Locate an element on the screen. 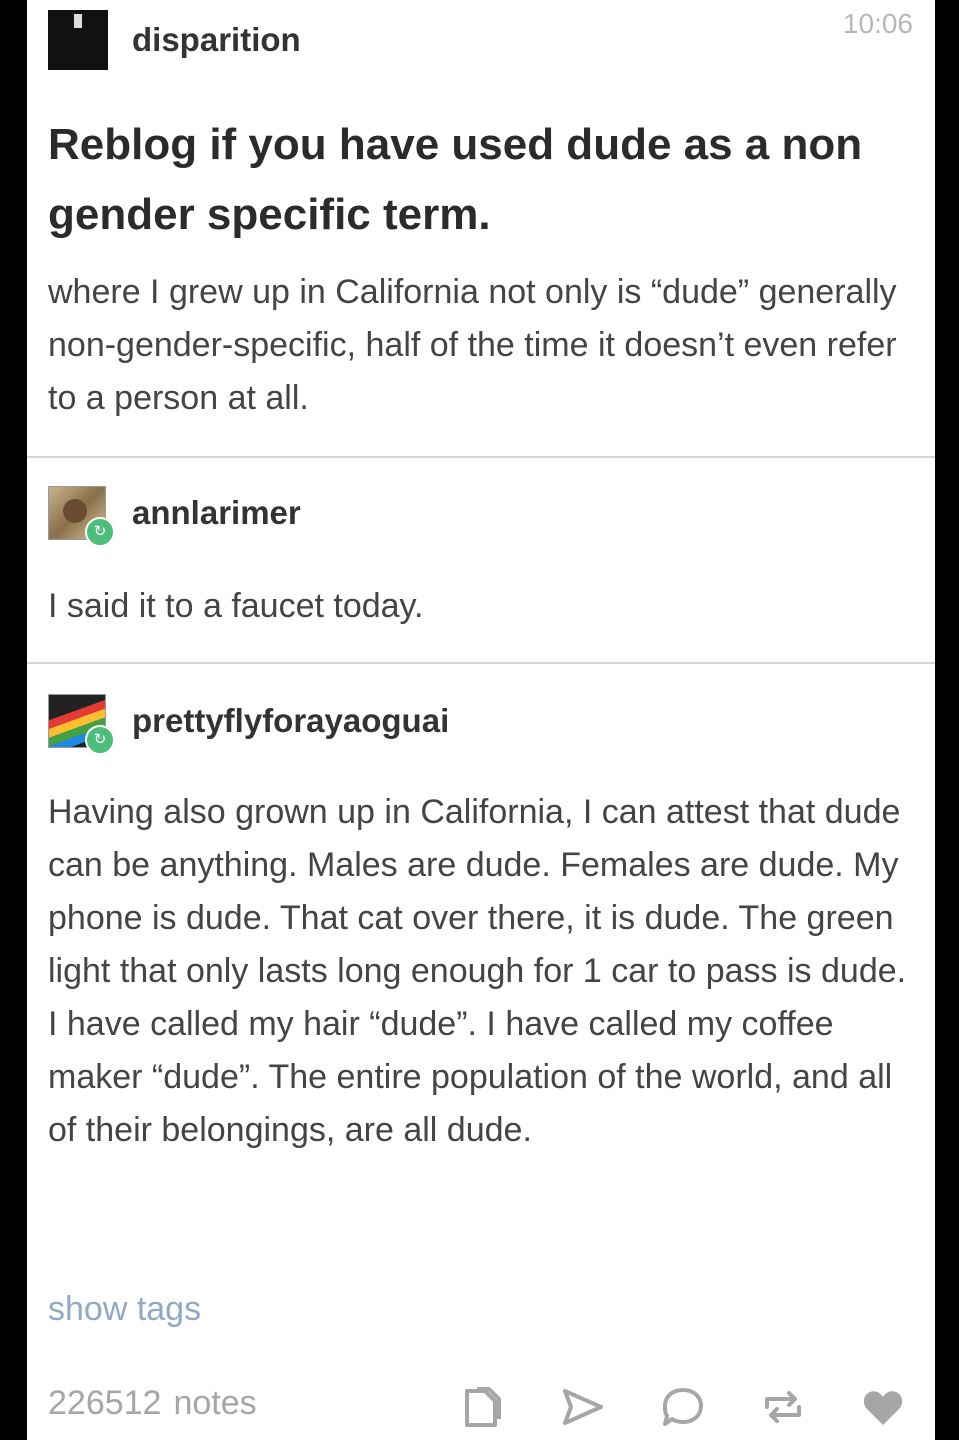  op-header: disparition is located at coordinates (174, 40).